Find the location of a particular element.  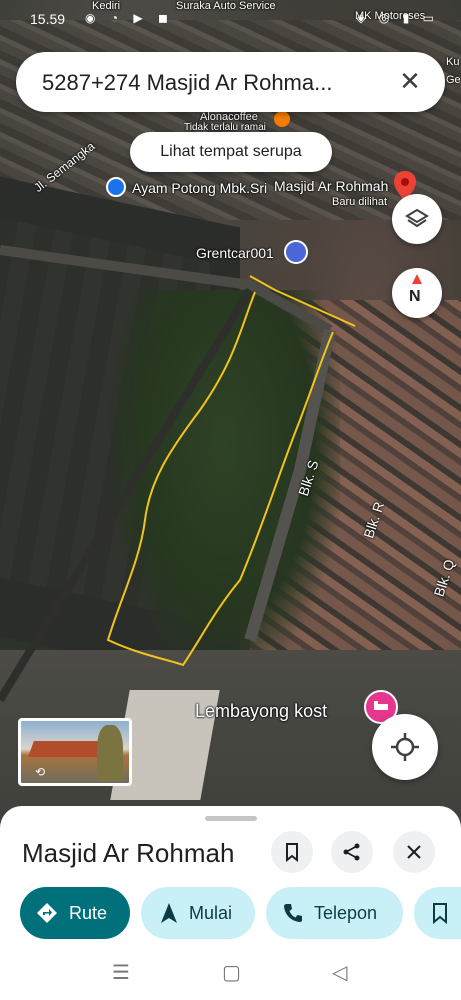

map-label-grentcar: Grentcar001 is located at coordinates (235, 253).